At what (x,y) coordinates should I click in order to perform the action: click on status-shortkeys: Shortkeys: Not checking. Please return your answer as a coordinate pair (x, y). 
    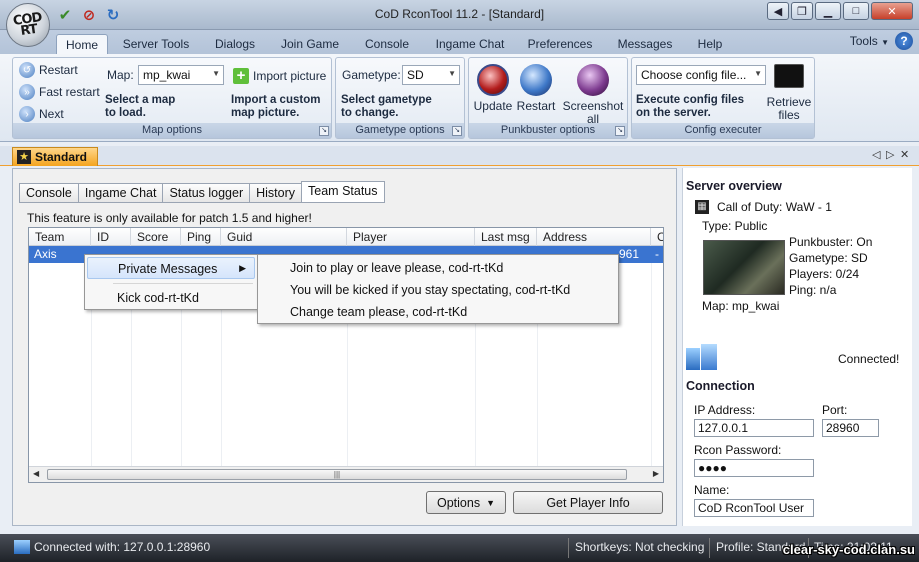
    Looking at the image, I should click on (640, 547).